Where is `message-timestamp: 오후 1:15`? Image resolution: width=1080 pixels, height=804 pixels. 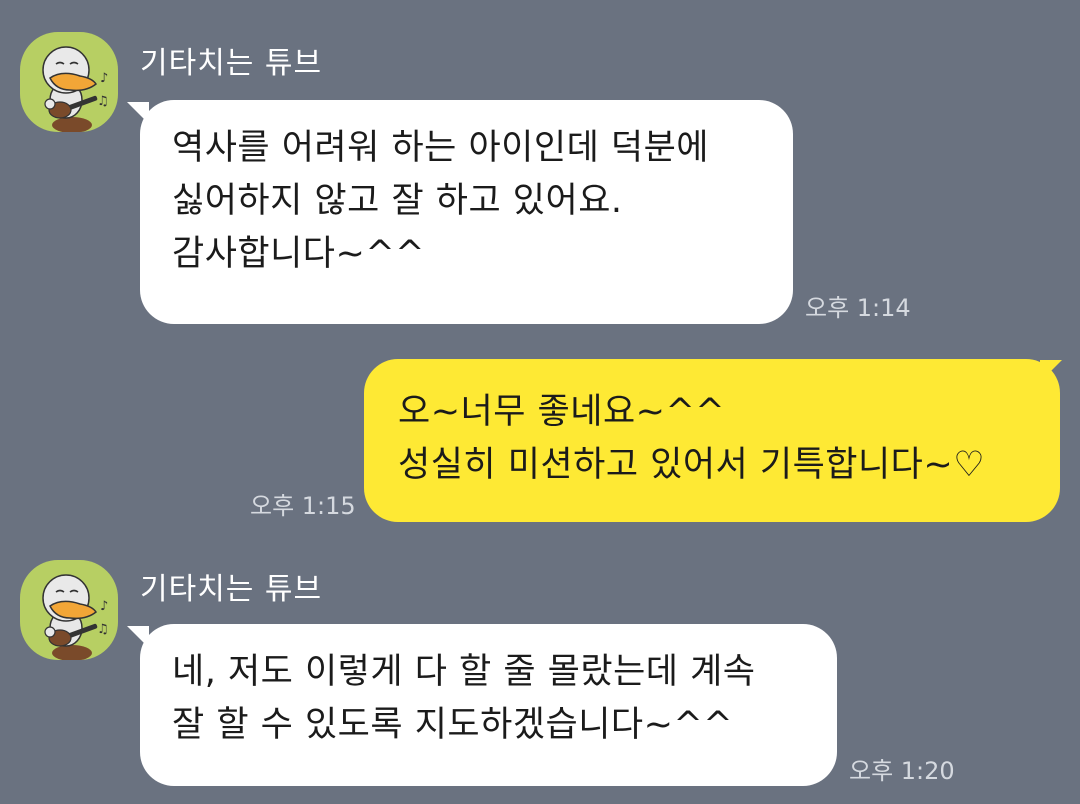 message-timestamp: 오후 1:15 is located at coordinates (303, 506).